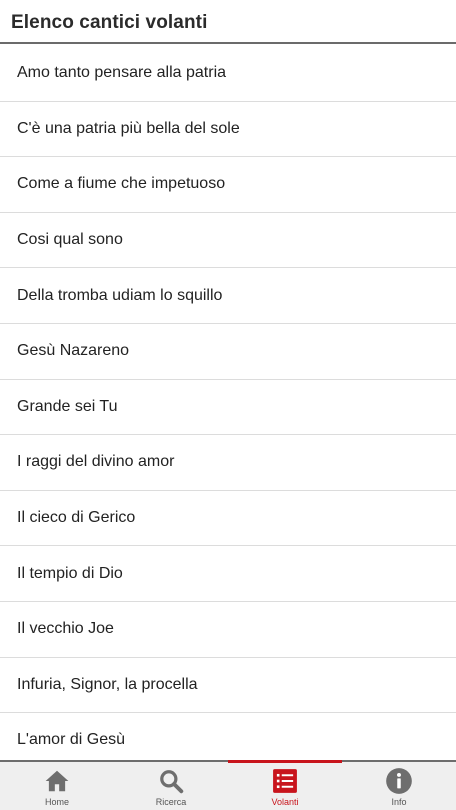  I want to click on tab-home: Home, so click(57, 786).